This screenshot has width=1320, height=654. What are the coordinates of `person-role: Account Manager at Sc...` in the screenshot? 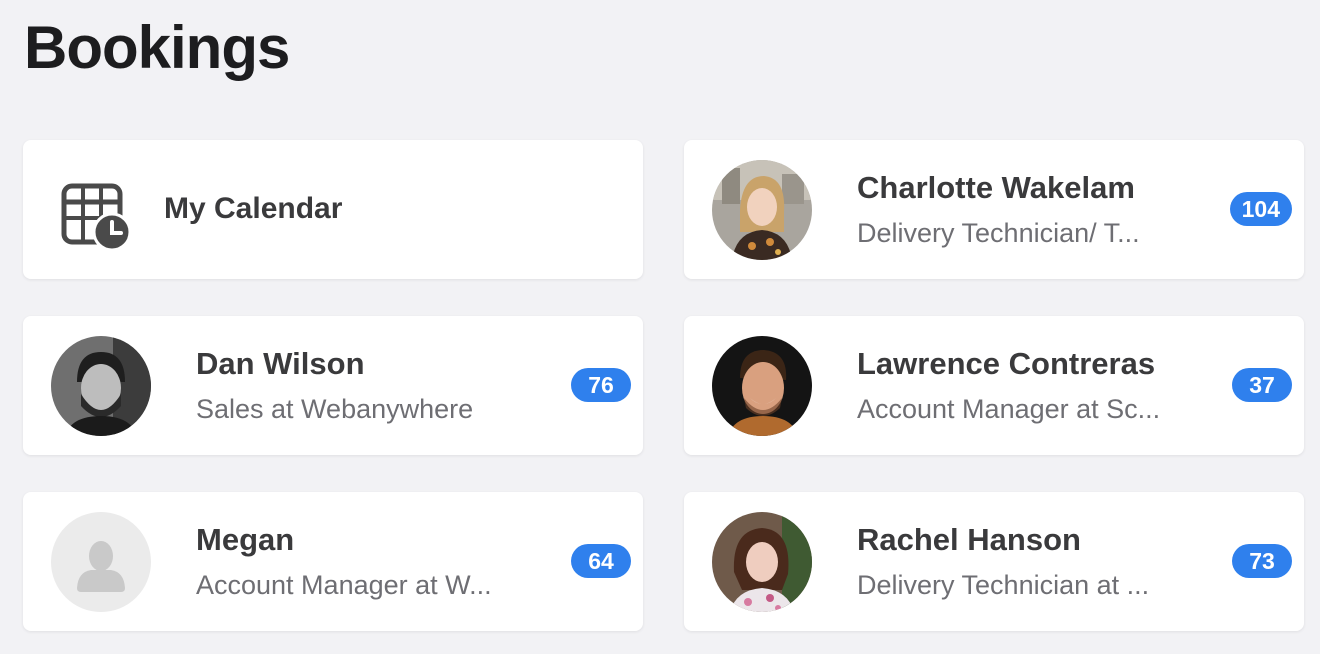 It's located at (1009, 409).